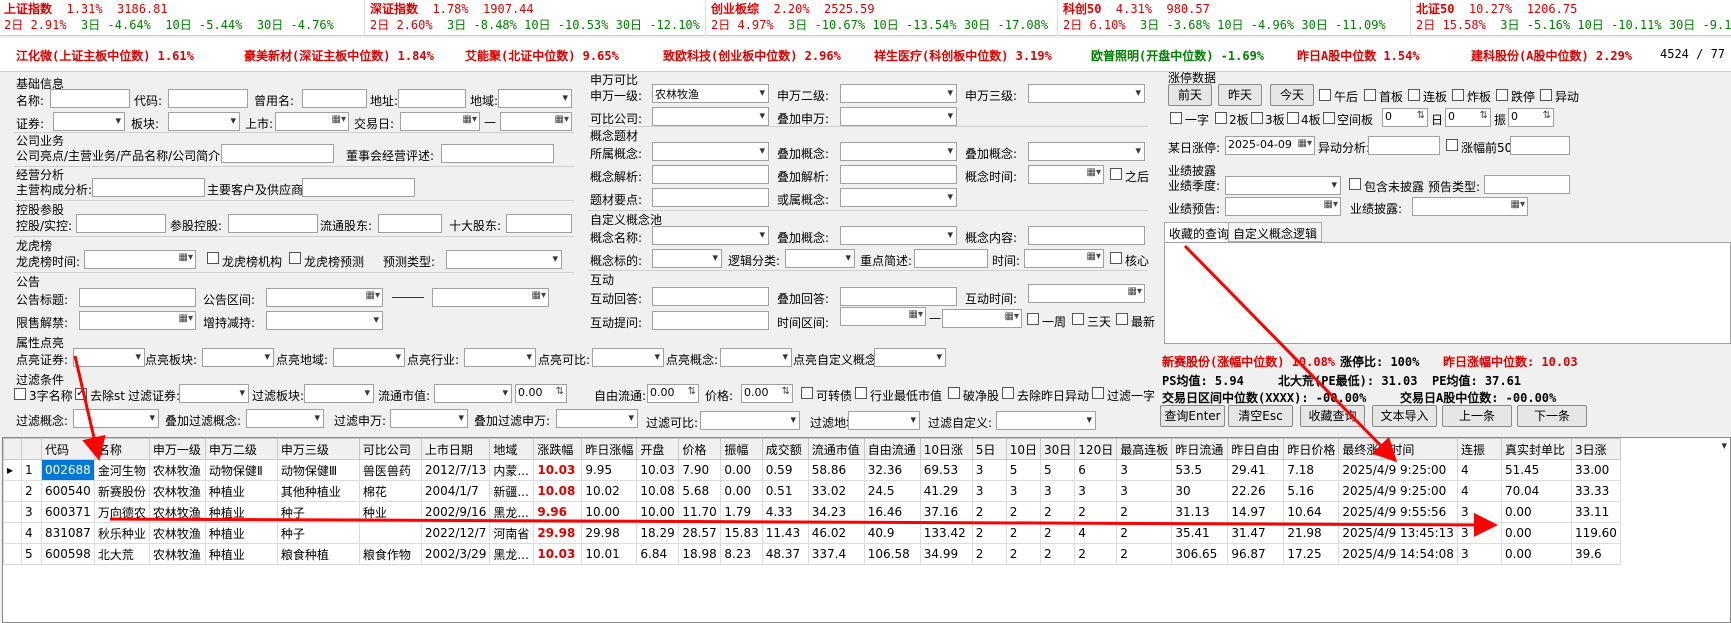  Describe the element at coordinates (455, 554) in the screenshot. I see `table-cell: 2002/3/29` at that location.